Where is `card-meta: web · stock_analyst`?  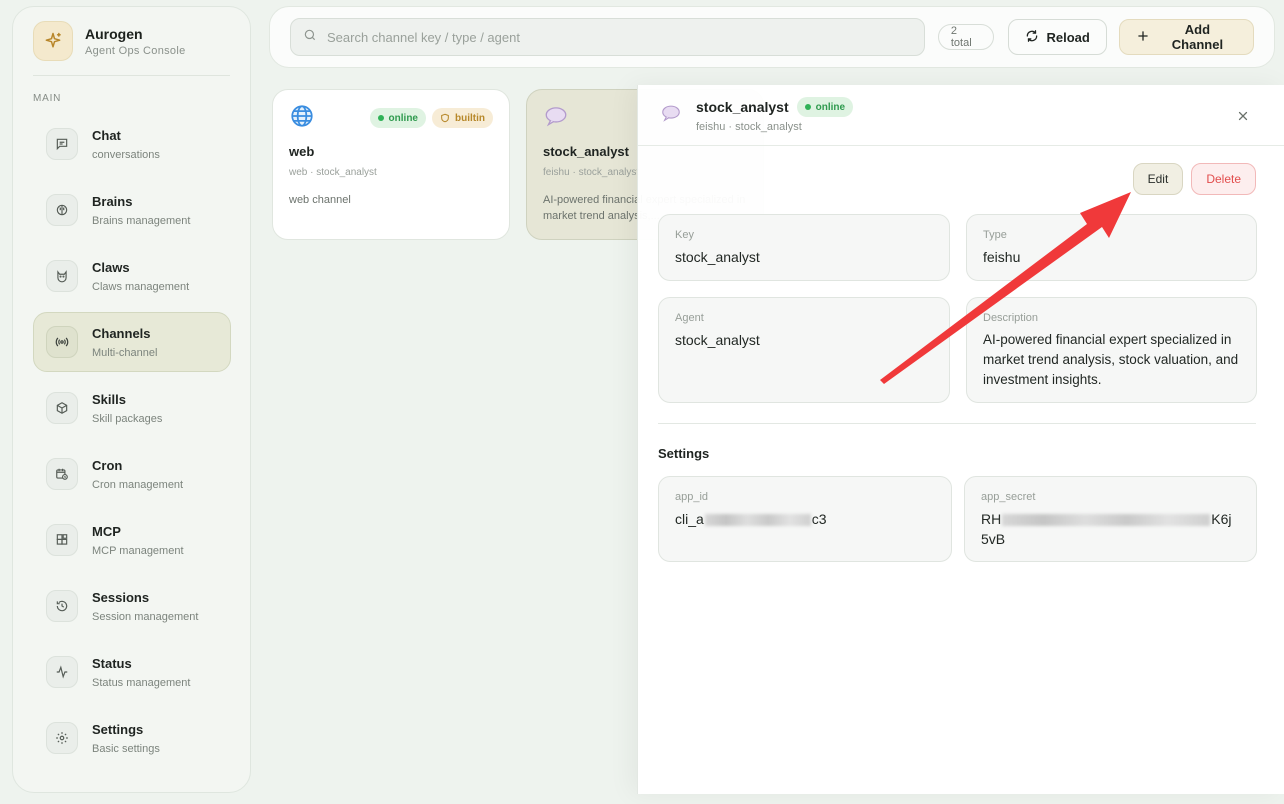
card-meta: web · stock_analyst is located at coordinates (333, 172).